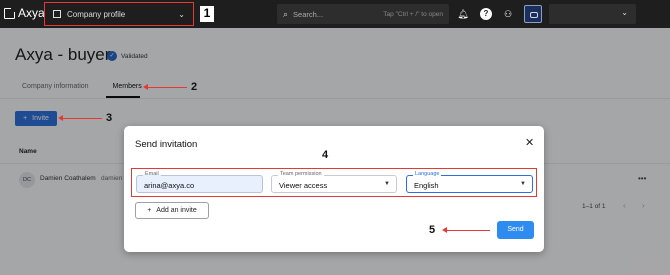  What do you see at coordinates (207, 14) in the screenshot?
I see `annotation-1: 1` at bounding box center [207, 14].